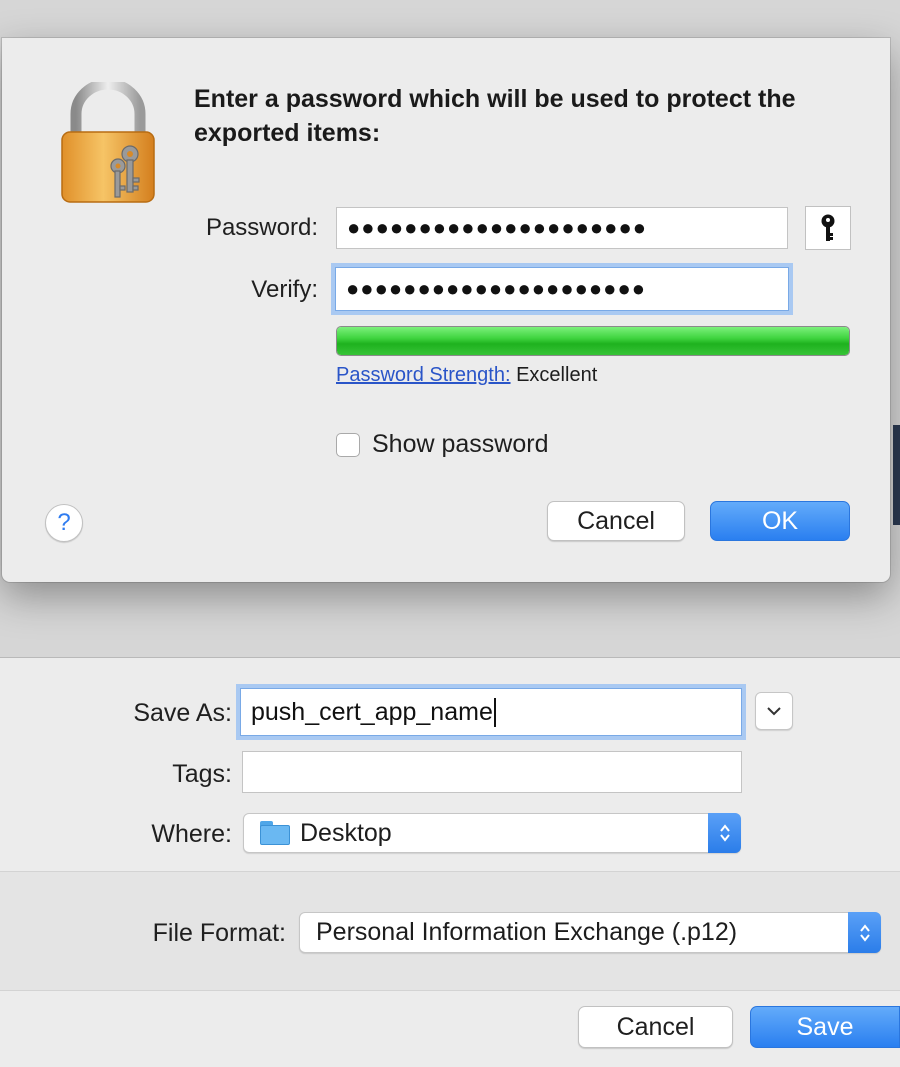 This screenshot has height=1067, width=900. I want to click on password-label: Password:, so click(261, 227).